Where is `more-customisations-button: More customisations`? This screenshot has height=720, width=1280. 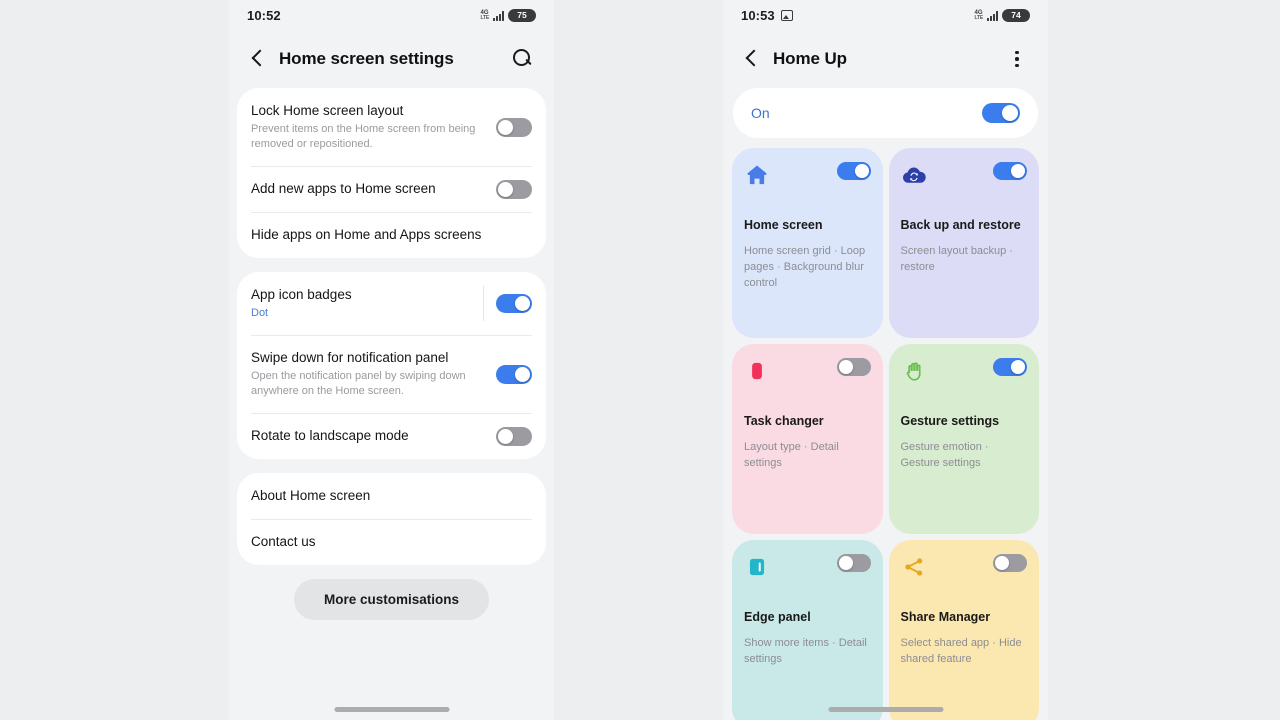
more-customisations-button: More customisations is located at coordinates (391, 599).